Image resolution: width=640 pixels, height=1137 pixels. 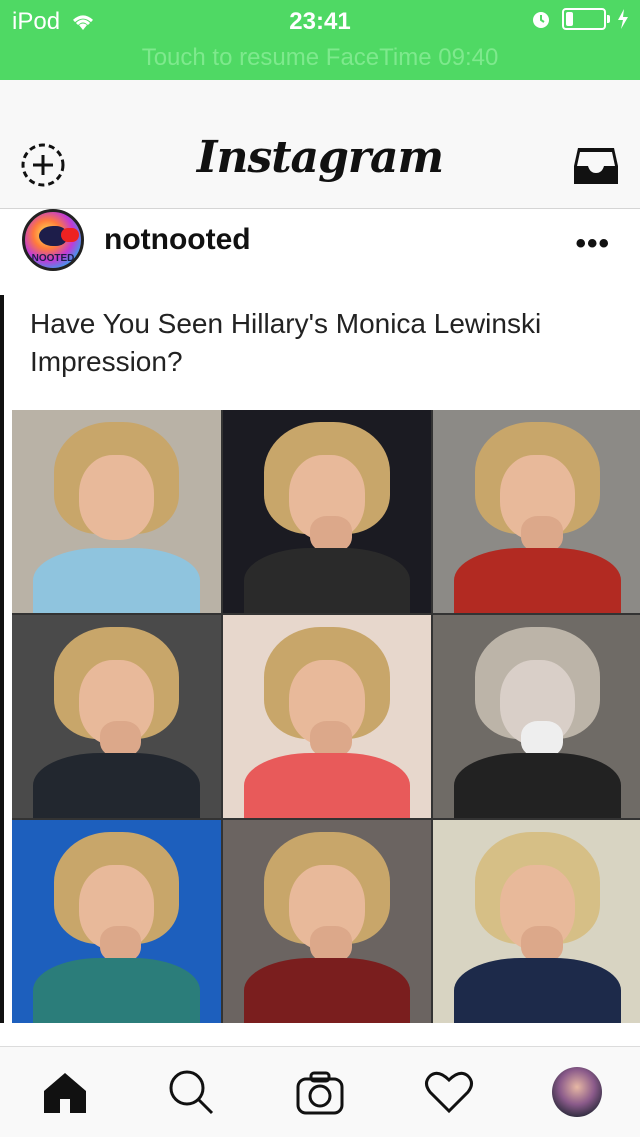 I want to click on avatar-text: NOOTED, so click(x=53, y=258).